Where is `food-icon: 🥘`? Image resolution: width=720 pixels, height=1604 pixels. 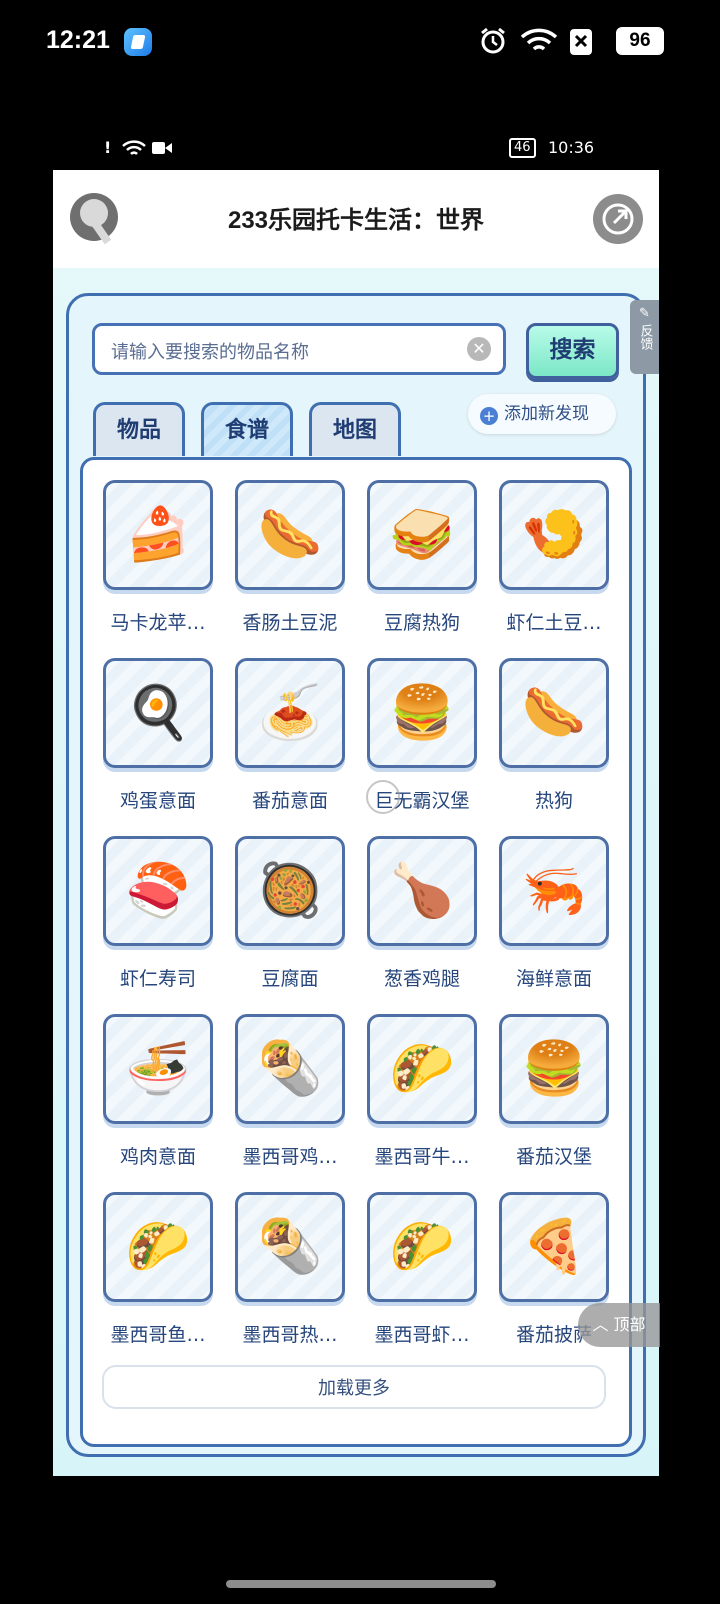 food-icon: 🥘 is located at coordinates (290, 891).